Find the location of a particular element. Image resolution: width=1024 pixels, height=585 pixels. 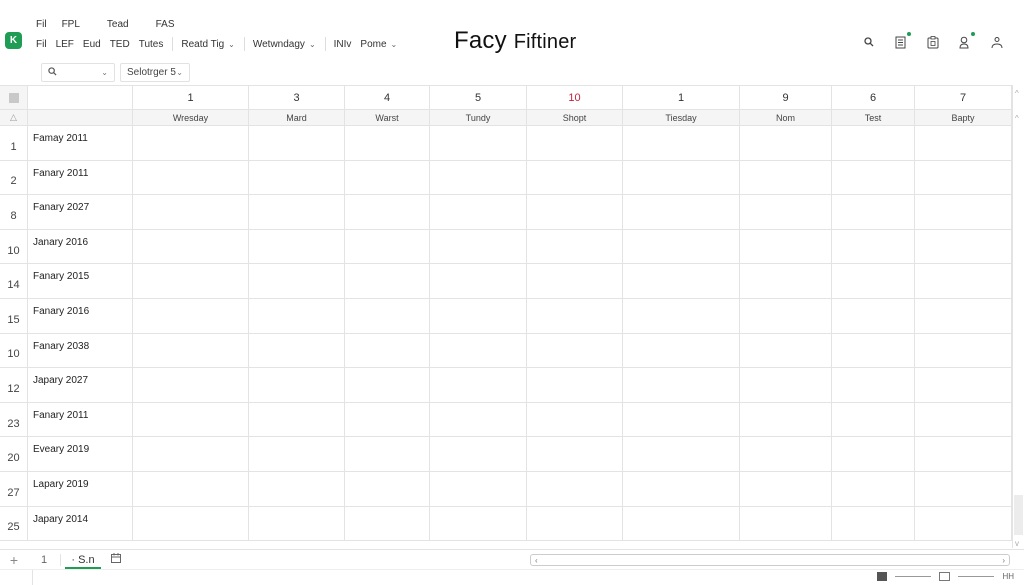

column-header: Bapty is located at coordinates (963, 118).